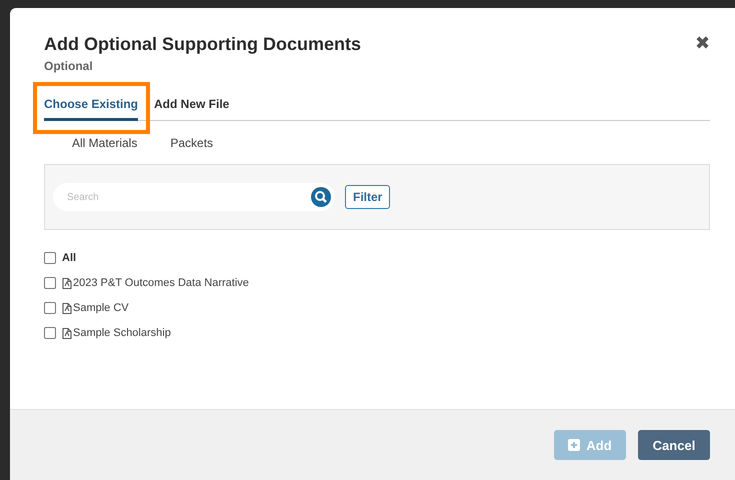  Describe the element at coordinates (122, 333) in the screenshot. I see `document-name: Sample Scholarship` at that location.